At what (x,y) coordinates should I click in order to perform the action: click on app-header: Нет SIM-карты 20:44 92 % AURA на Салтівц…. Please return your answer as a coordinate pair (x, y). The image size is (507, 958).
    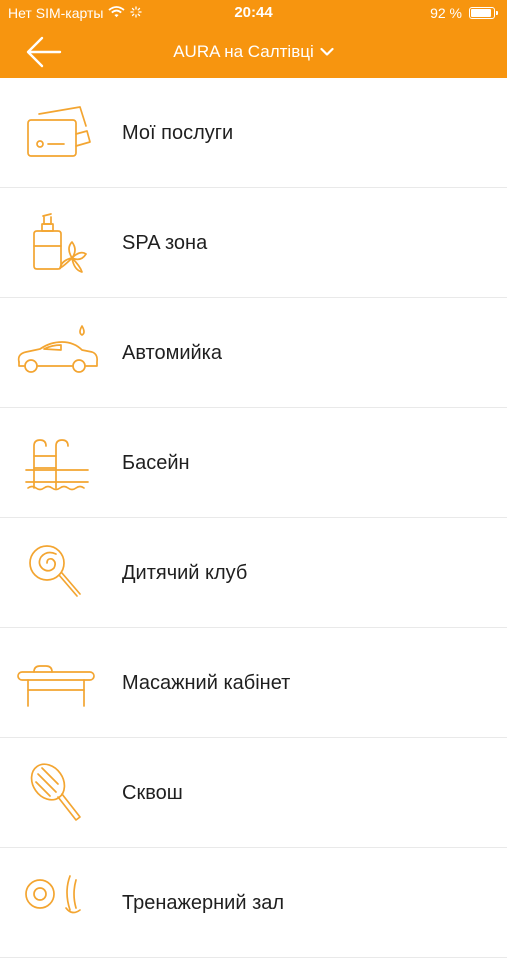
    Looking at the image, I should click on (253, 39).